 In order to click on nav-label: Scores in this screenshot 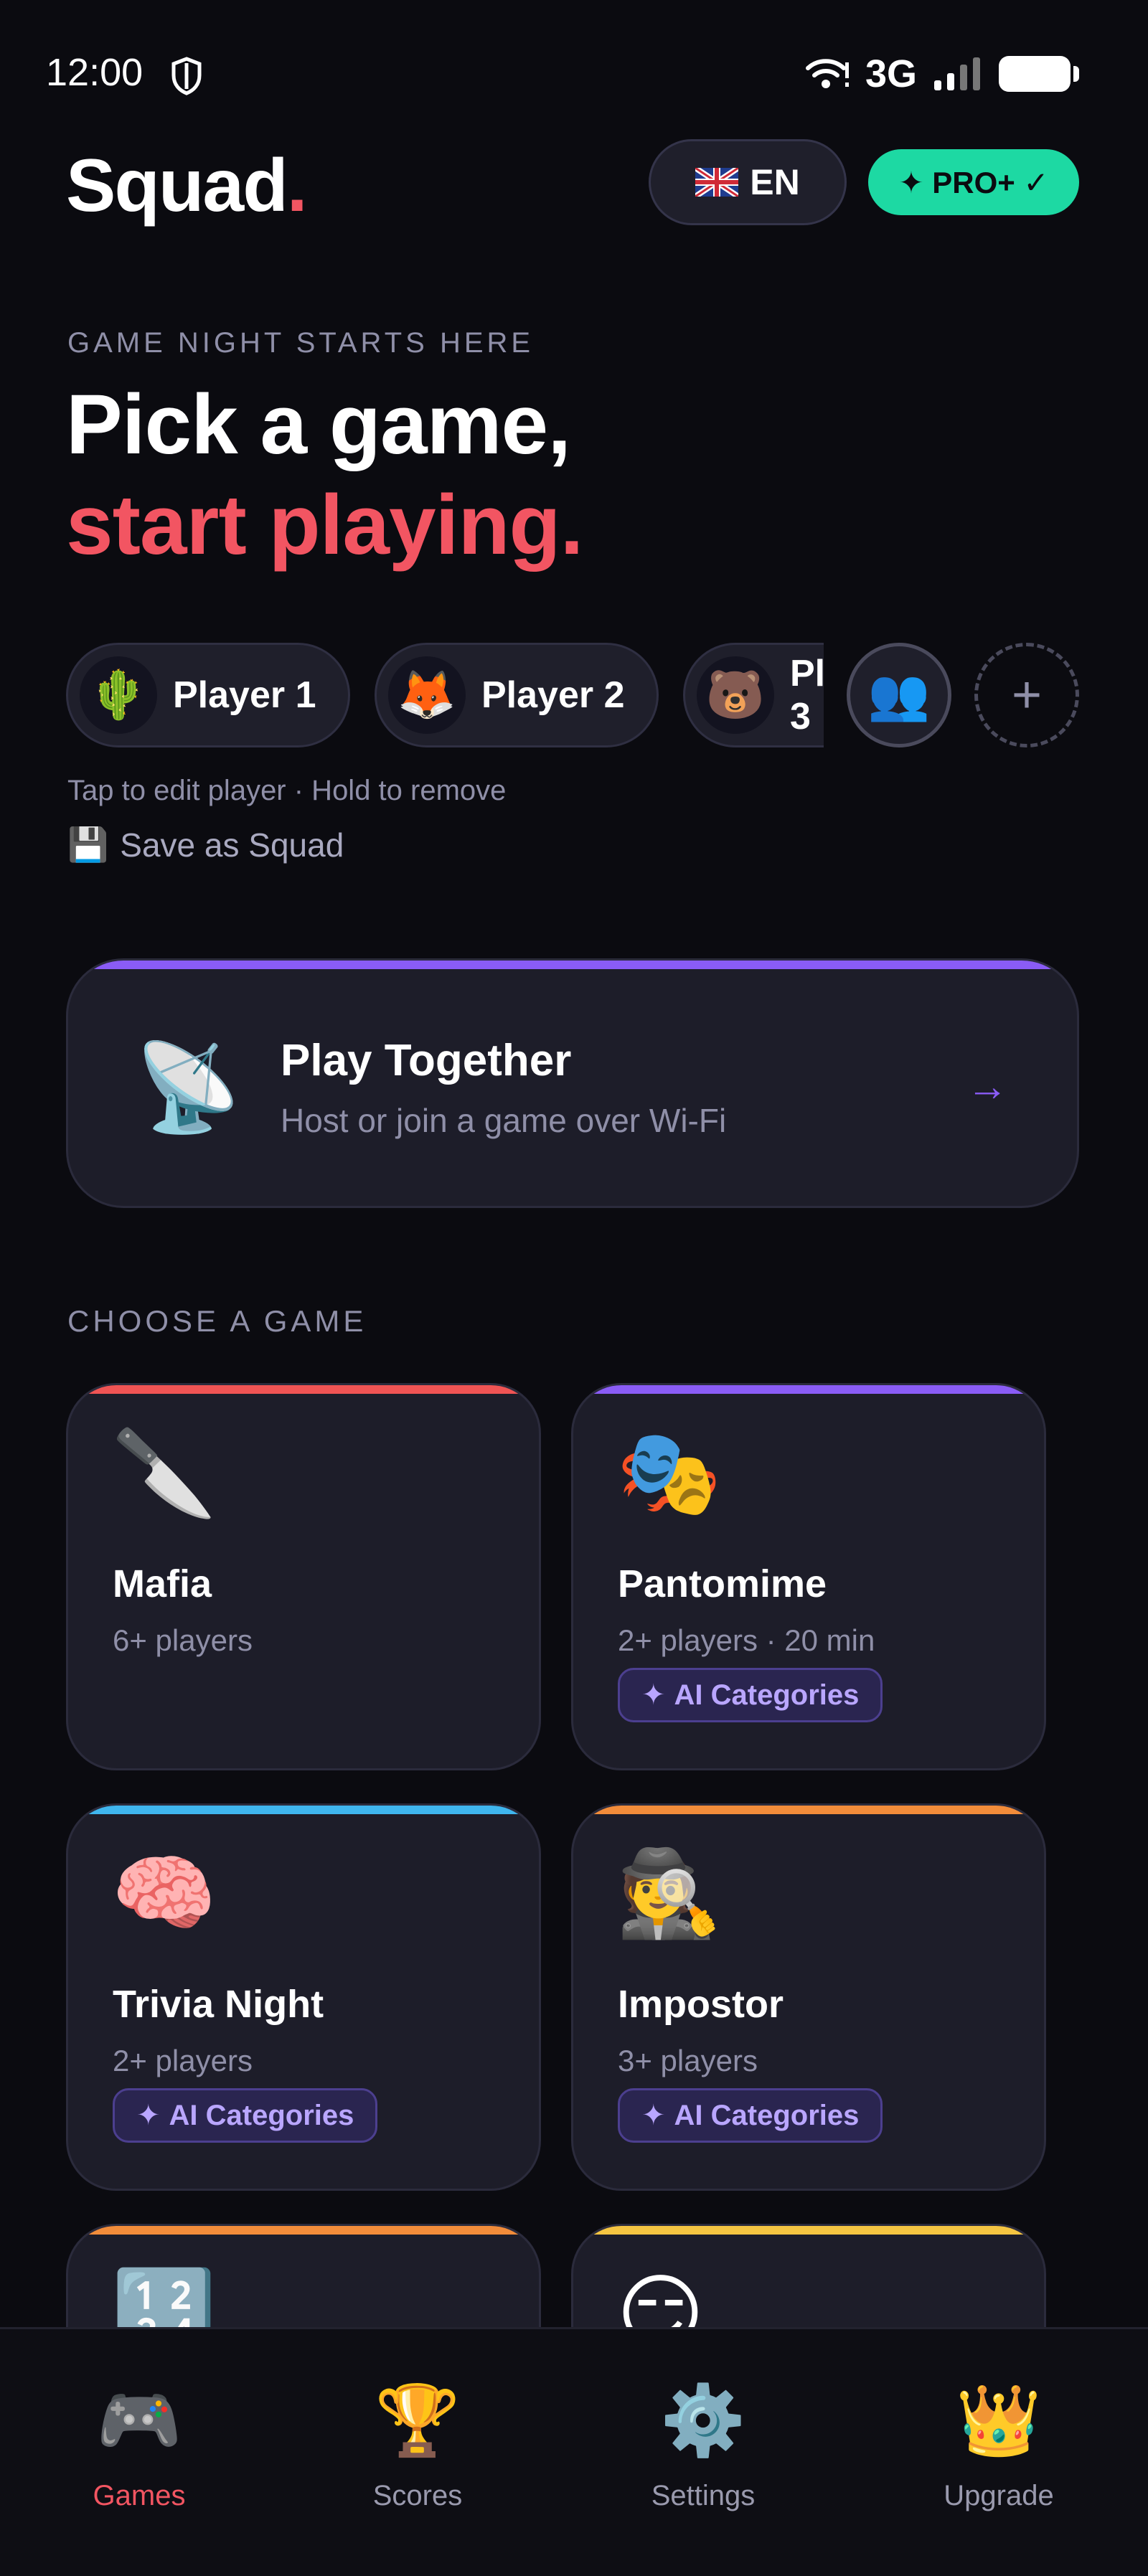, I will do `click(417, 2495)`.